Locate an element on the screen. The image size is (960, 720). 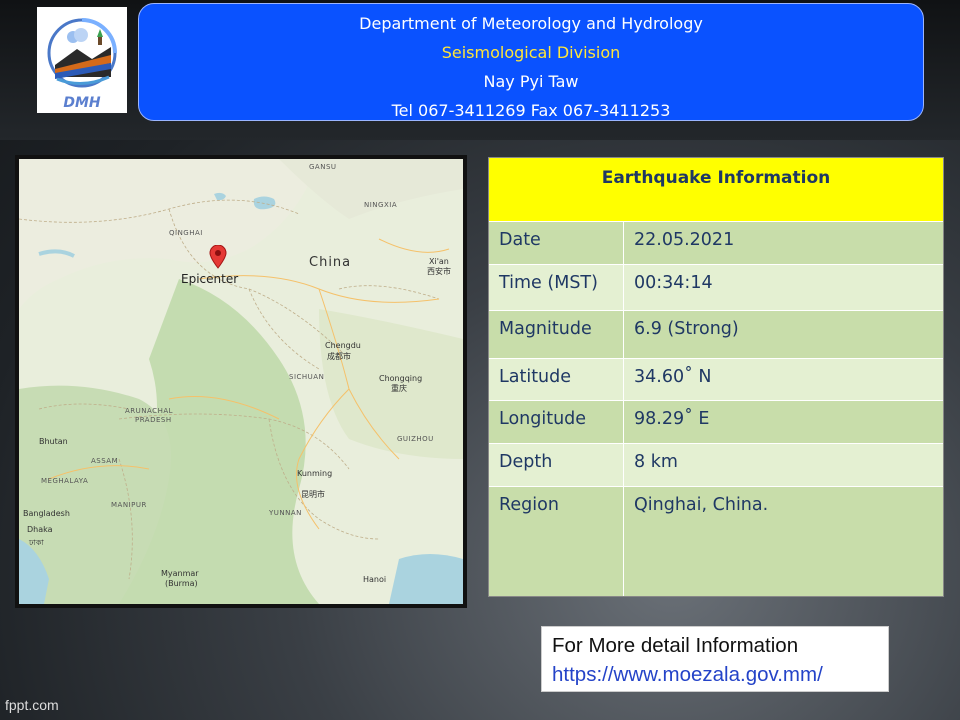
table-row: Magnitude 6.9 (Strong) is located at coordinates (716, 334).